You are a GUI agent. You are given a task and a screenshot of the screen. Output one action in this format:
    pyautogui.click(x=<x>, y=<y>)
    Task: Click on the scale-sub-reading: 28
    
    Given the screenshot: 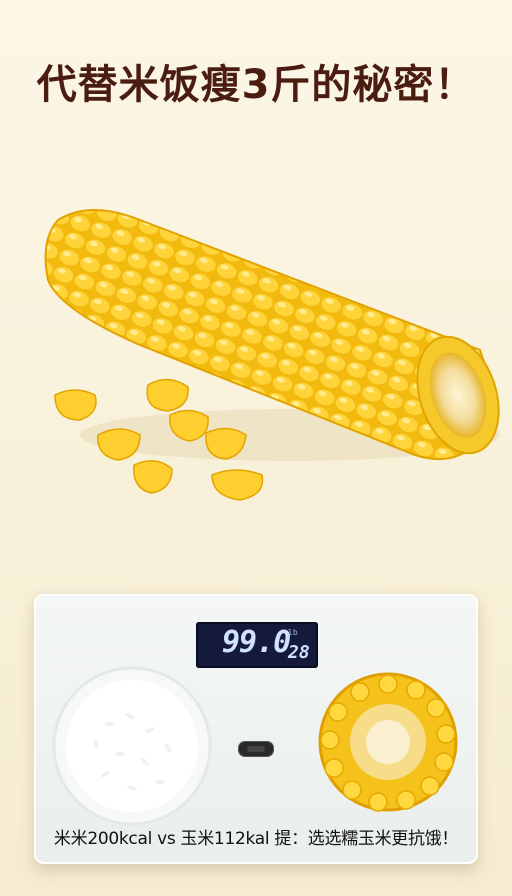 What is the action you would take?
    pyautogui.click(x=299, y=652)
    